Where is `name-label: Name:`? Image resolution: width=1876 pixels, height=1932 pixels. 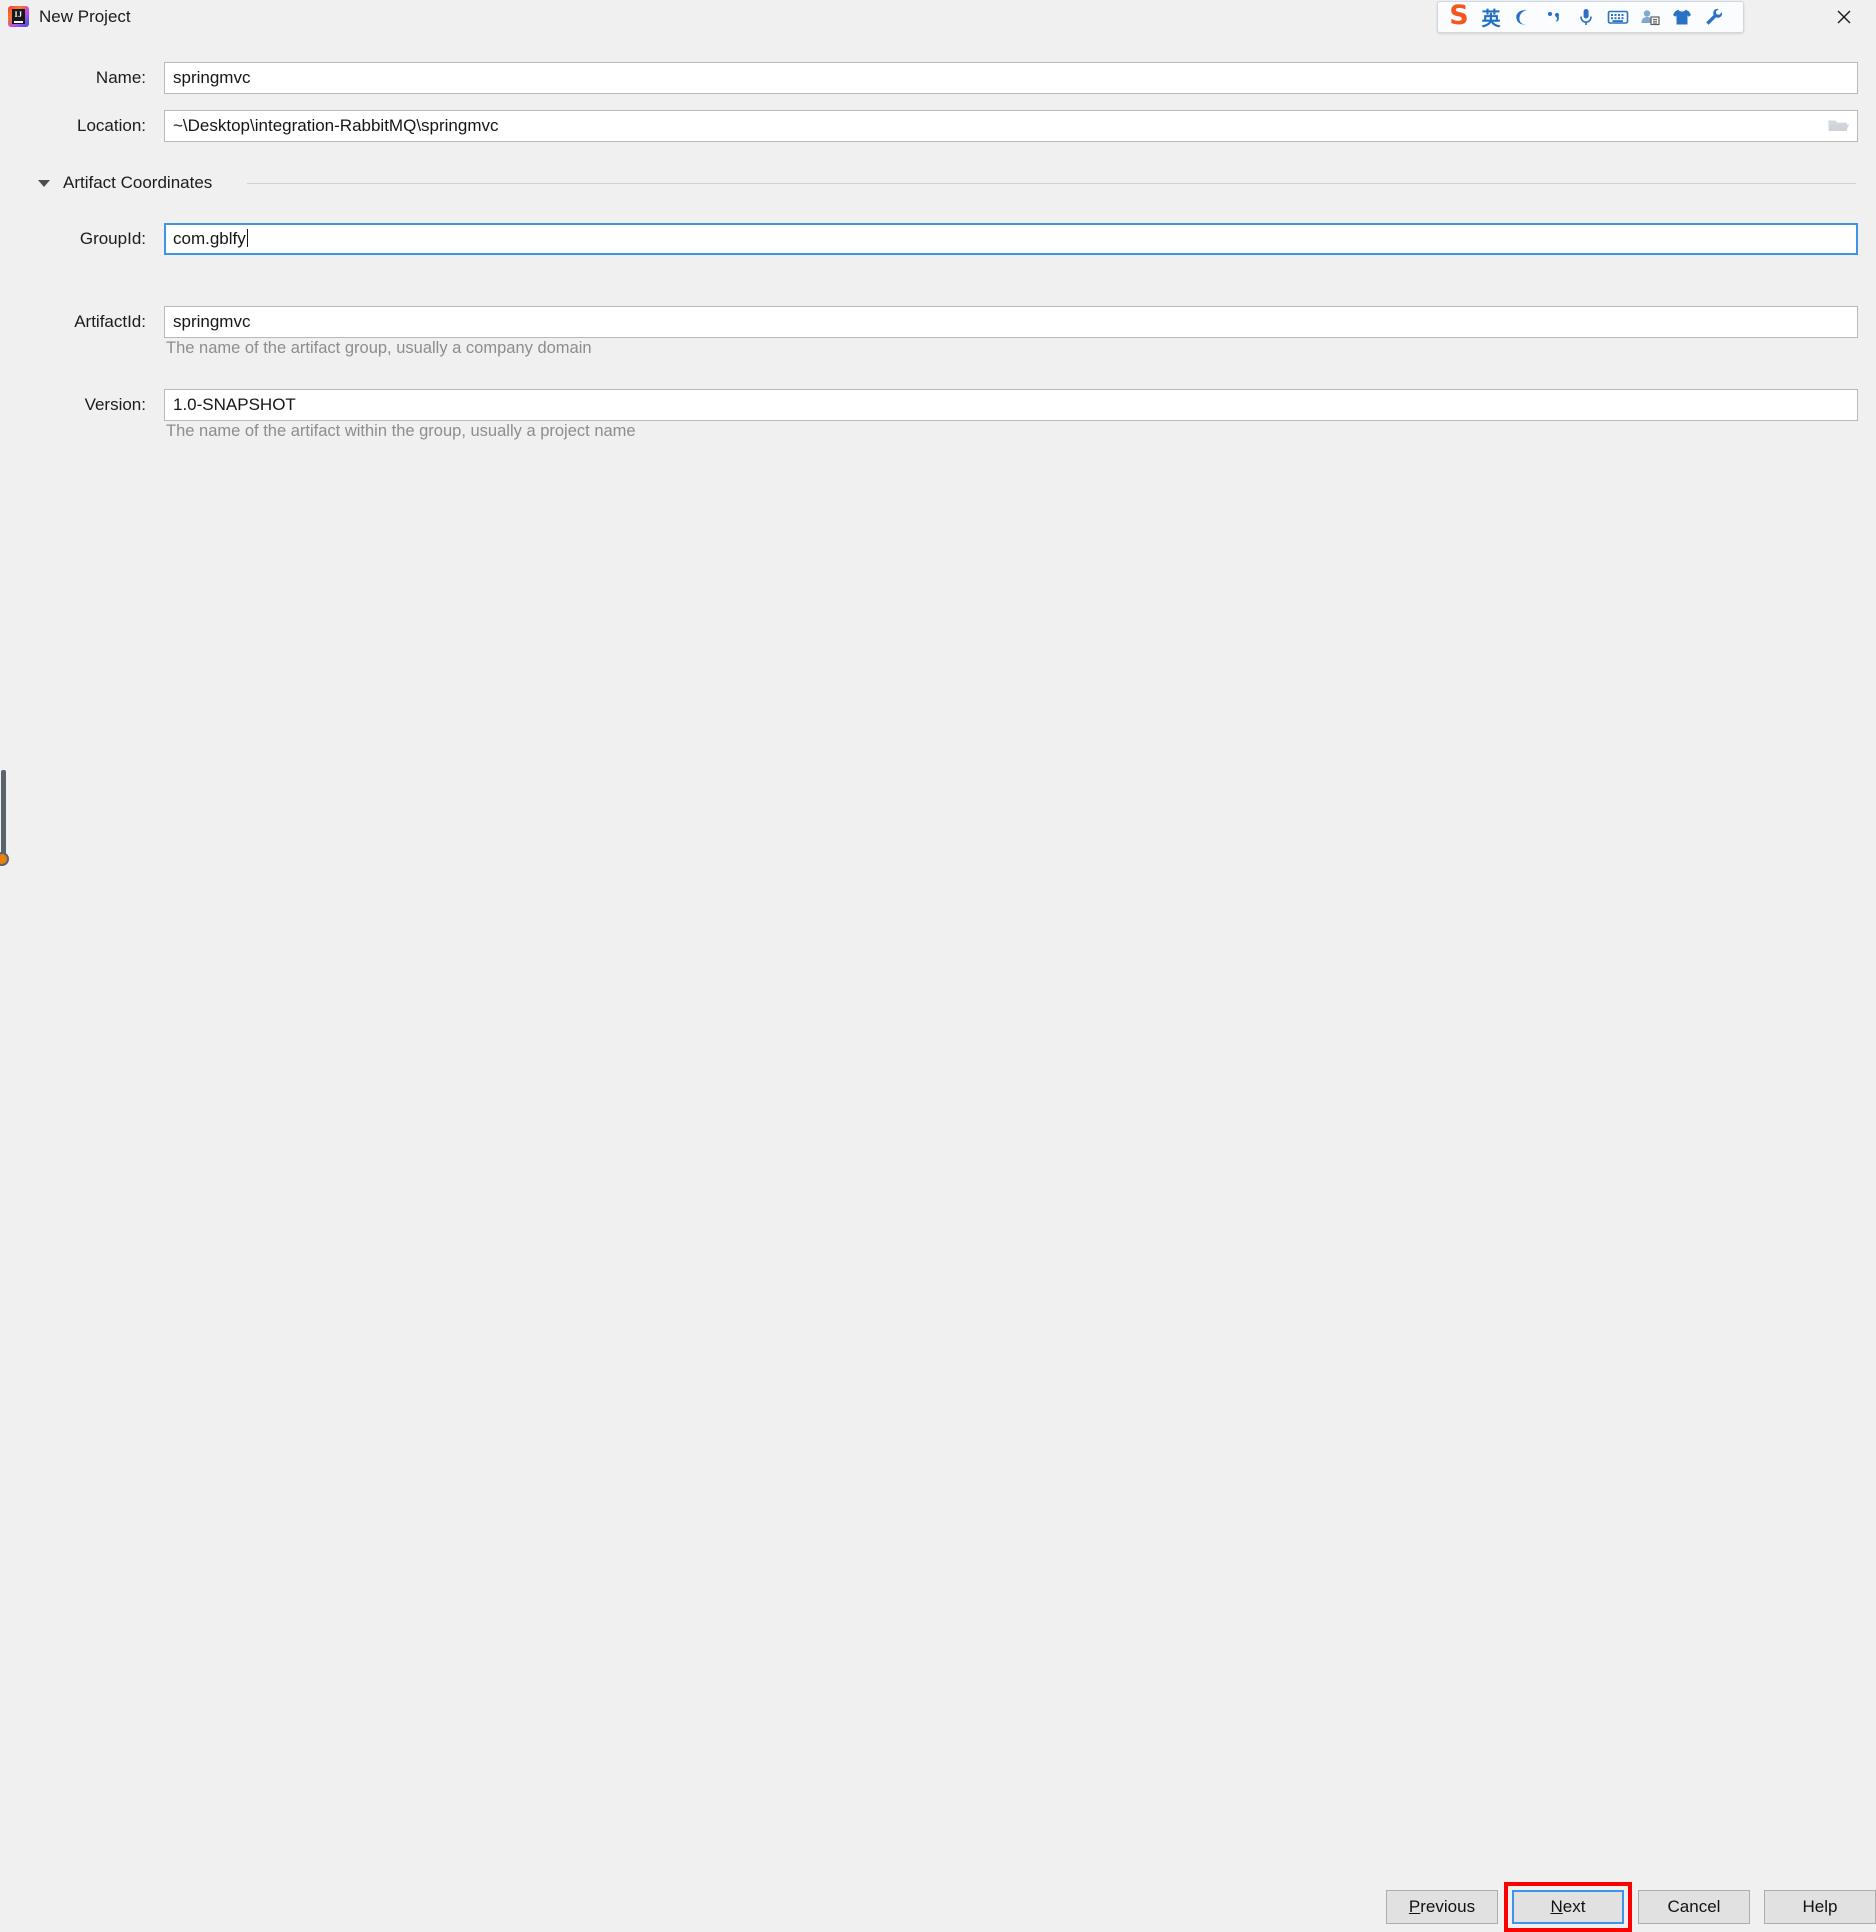 name-label: Name: is located at coordinates (120, 77).